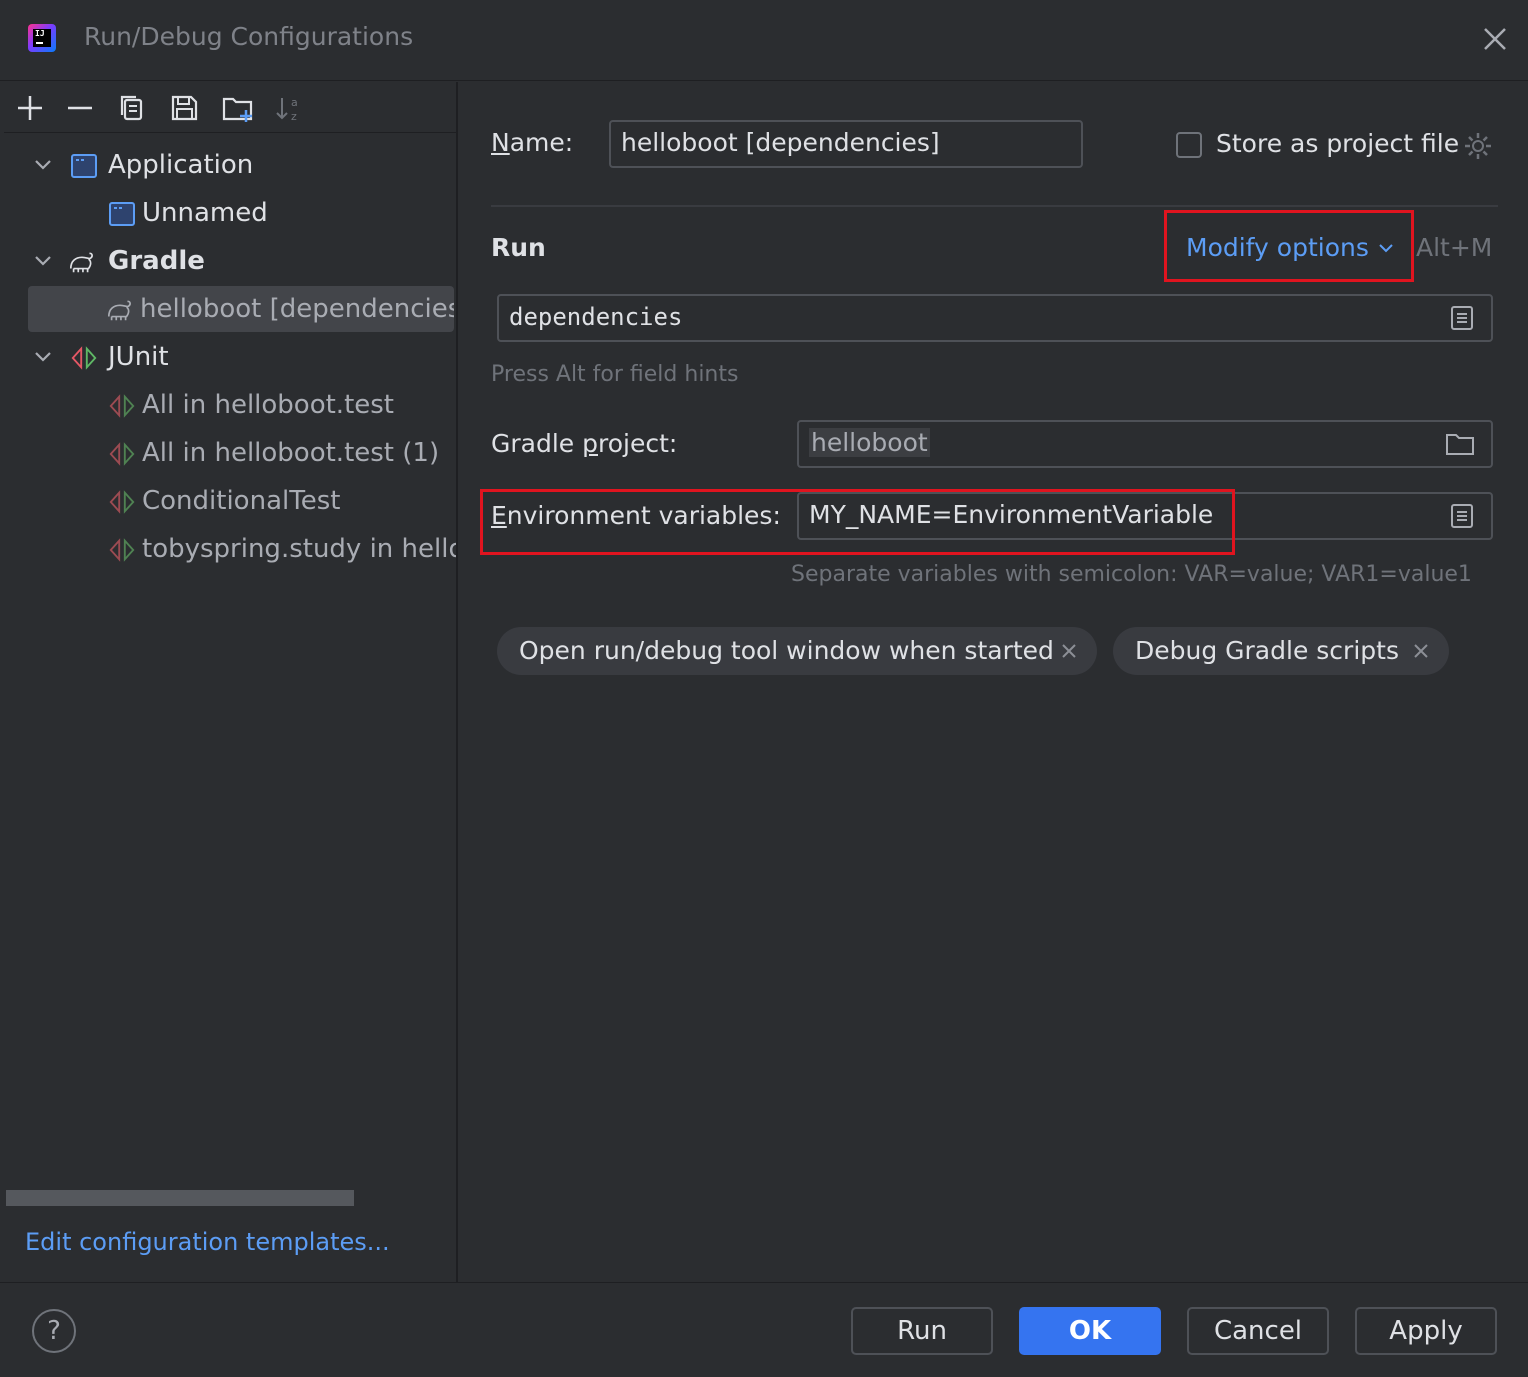 Image resolution: width=1528 pixels, height=1377 pixels. I want to click on gradle-project-value: helloboot, so click(869, 442).